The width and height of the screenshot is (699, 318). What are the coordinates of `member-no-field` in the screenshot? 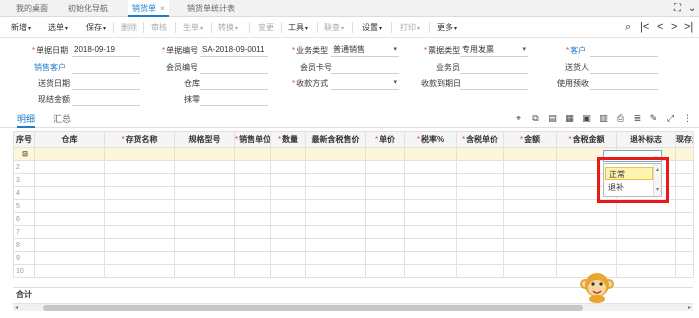 It's located at (234, 67).